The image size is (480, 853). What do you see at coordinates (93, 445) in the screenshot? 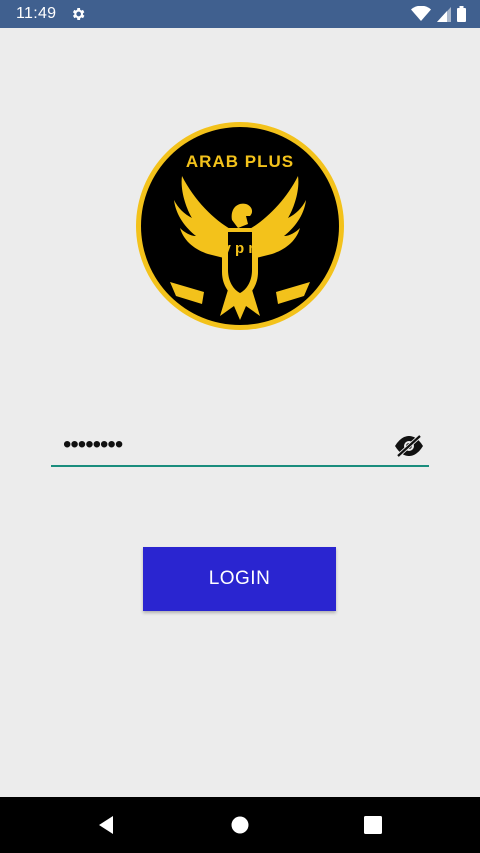
I see `password-input: ••••••••` at bounding box center [93, 445].